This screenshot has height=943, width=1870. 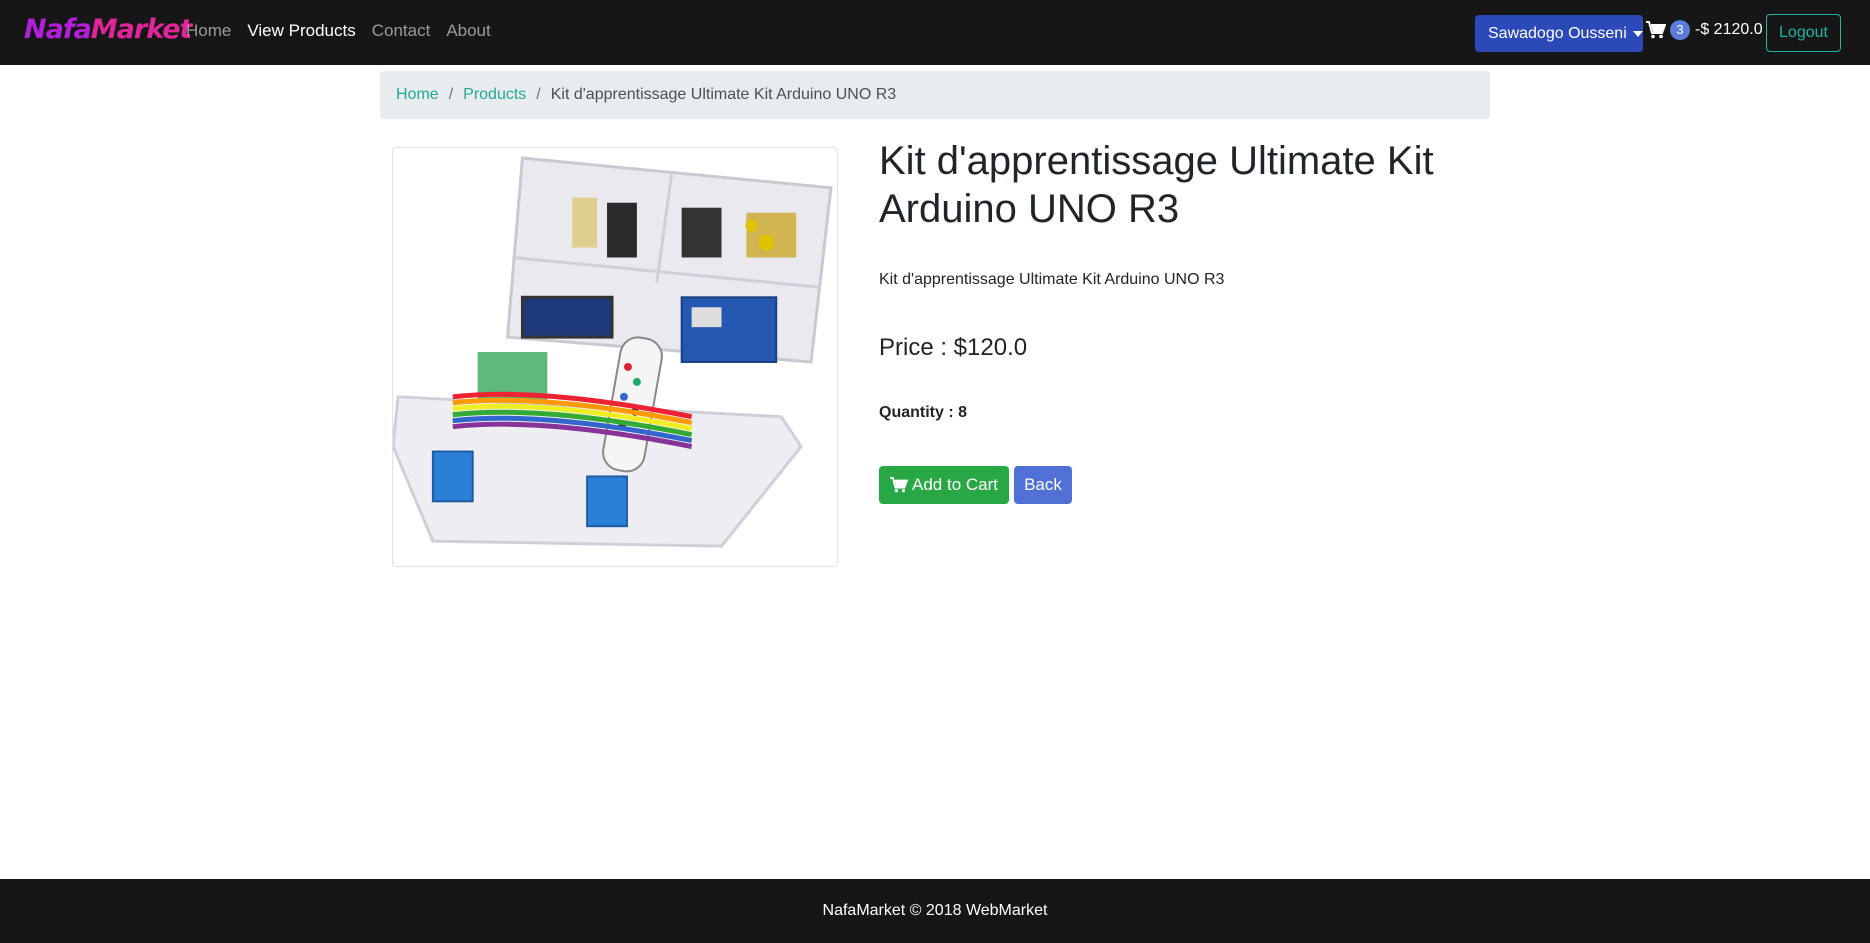 I want to click on nav-link-home: Home, so click(x=208, y=31).